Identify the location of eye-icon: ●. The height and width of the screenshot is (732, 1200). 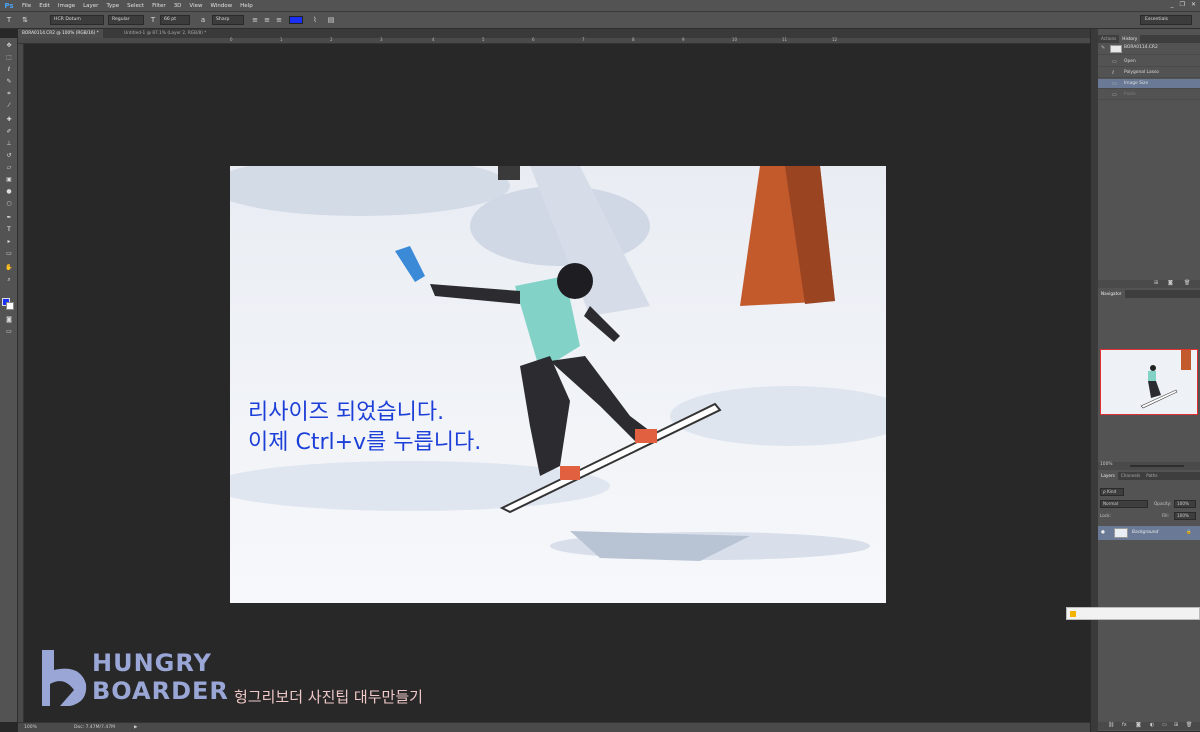
(1103, 533).